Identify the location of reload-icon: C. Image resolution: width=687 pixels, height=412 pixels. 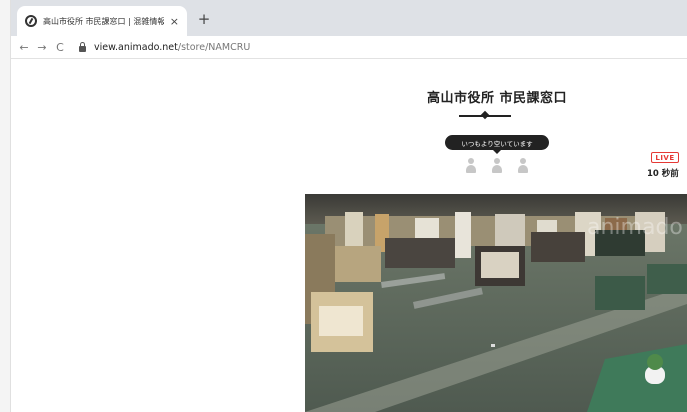
(60, 47).